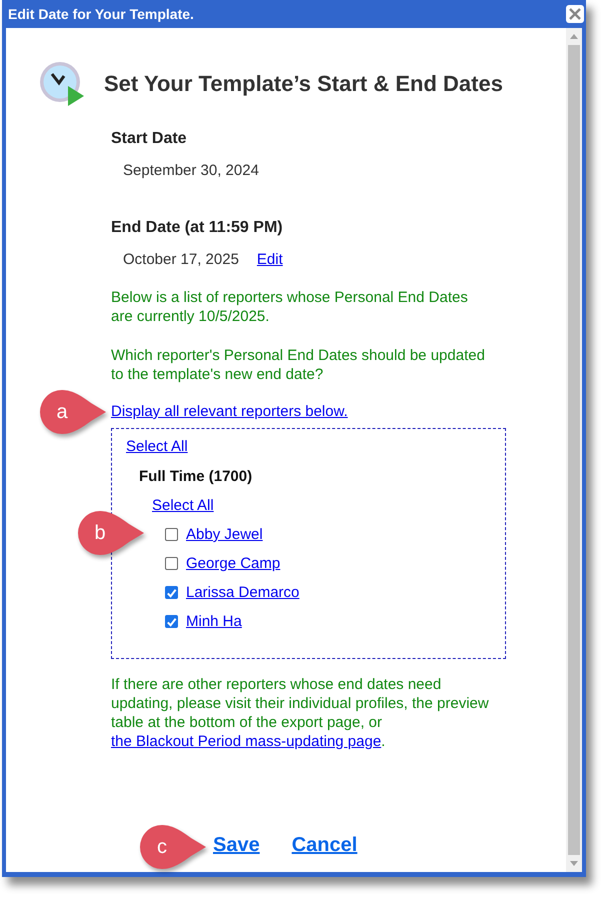  Describe the element at coordinates (574, 36) in the screenshot. I see `scroll-up-icon` at that location.